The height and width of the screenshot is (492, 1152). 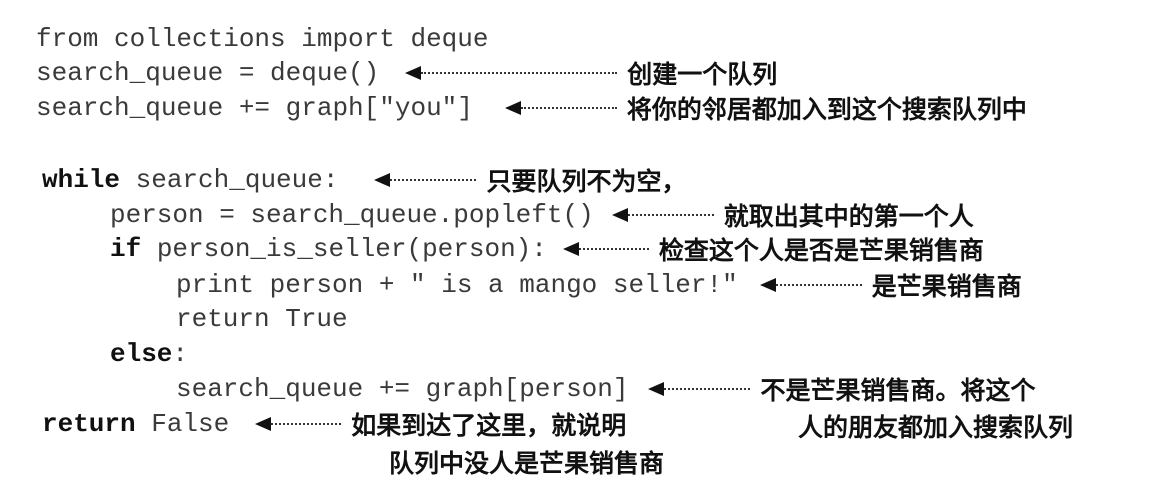 What do you see at coordinates (527, 463) in the screenshot?
I see `annotation-continued: 队列中没人是芒果销售商` at bounding box center [527, 463].